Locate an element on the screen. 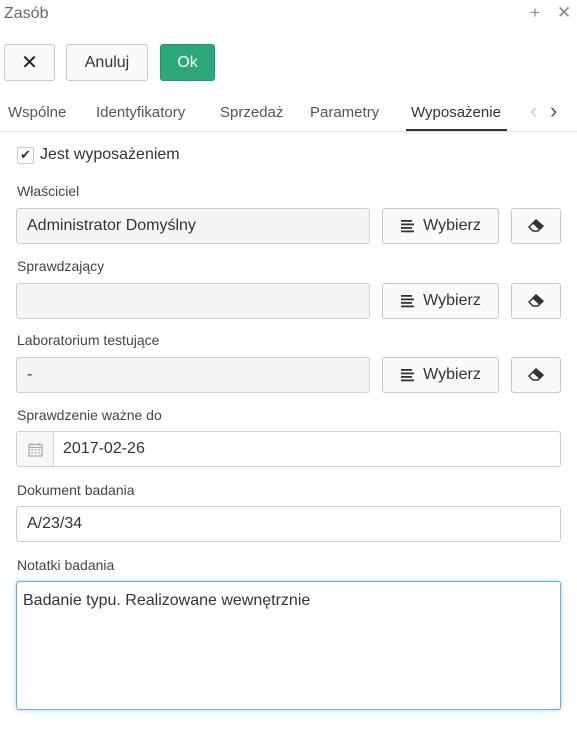 The image size is (577, 732). owner-clear-button is located at coordinates (536, 226).